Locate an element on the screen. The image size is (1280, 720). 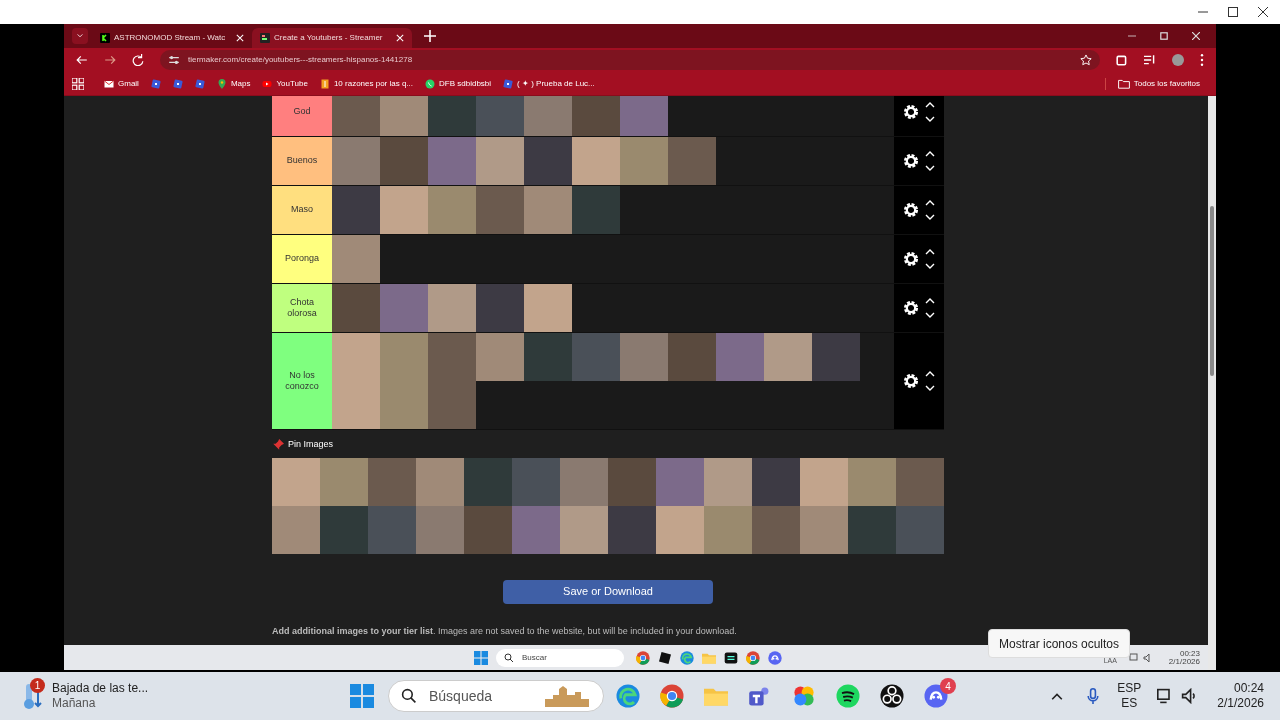
tier-label: God is located at coordinates (302, 116).